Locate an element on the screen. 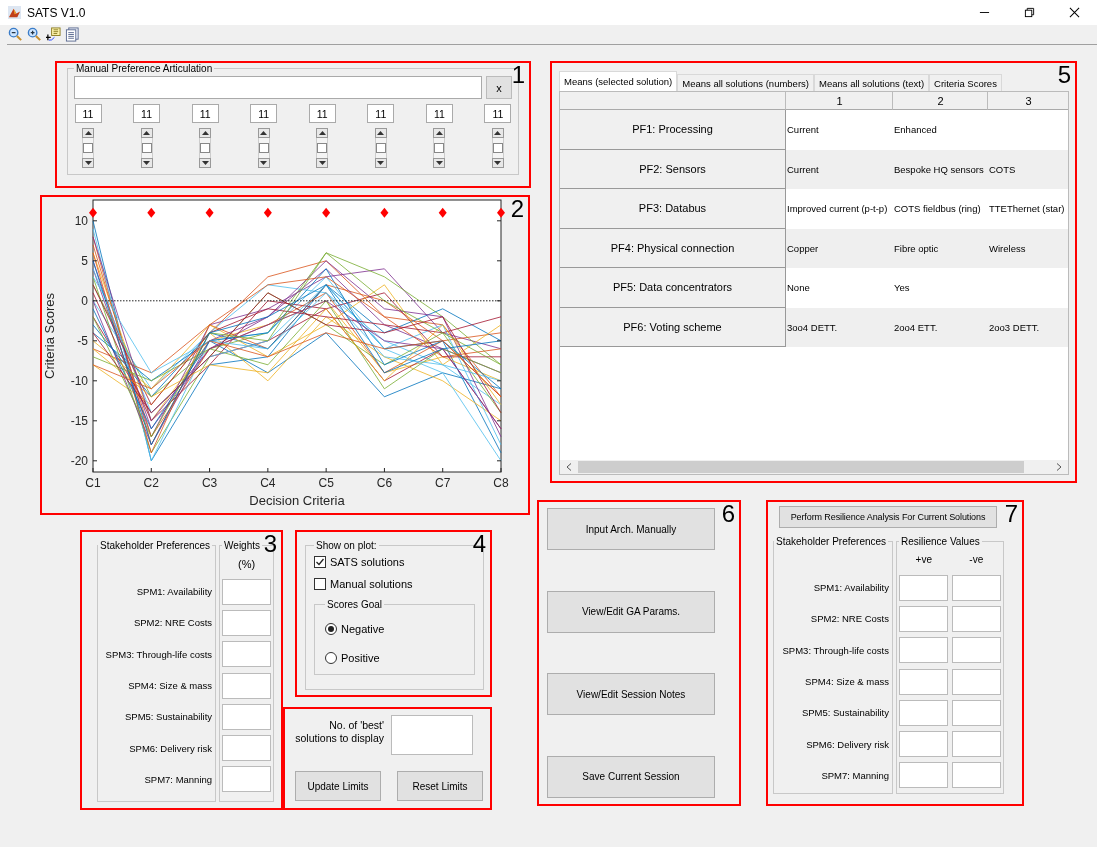 The width and height of the screenshot is (1097, 847). column-header: 3 is located at coordinates (1028, 101).